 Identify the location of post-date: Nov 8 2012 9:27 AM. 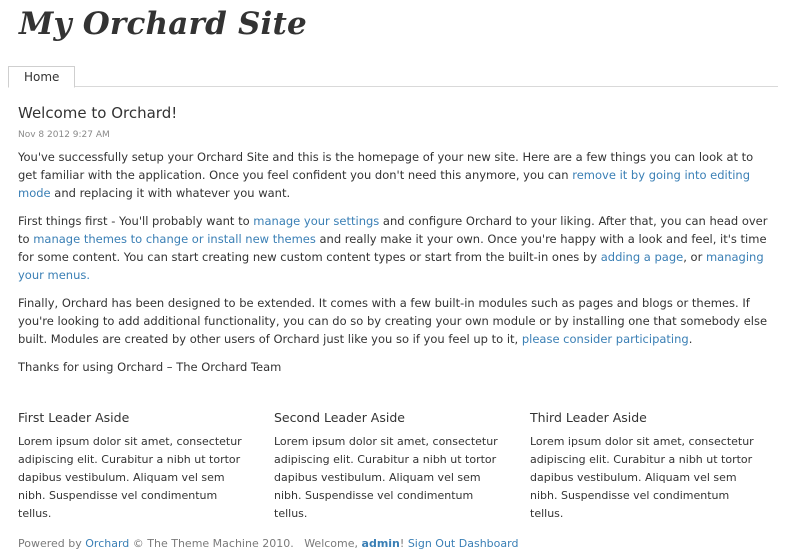
(64, 135).